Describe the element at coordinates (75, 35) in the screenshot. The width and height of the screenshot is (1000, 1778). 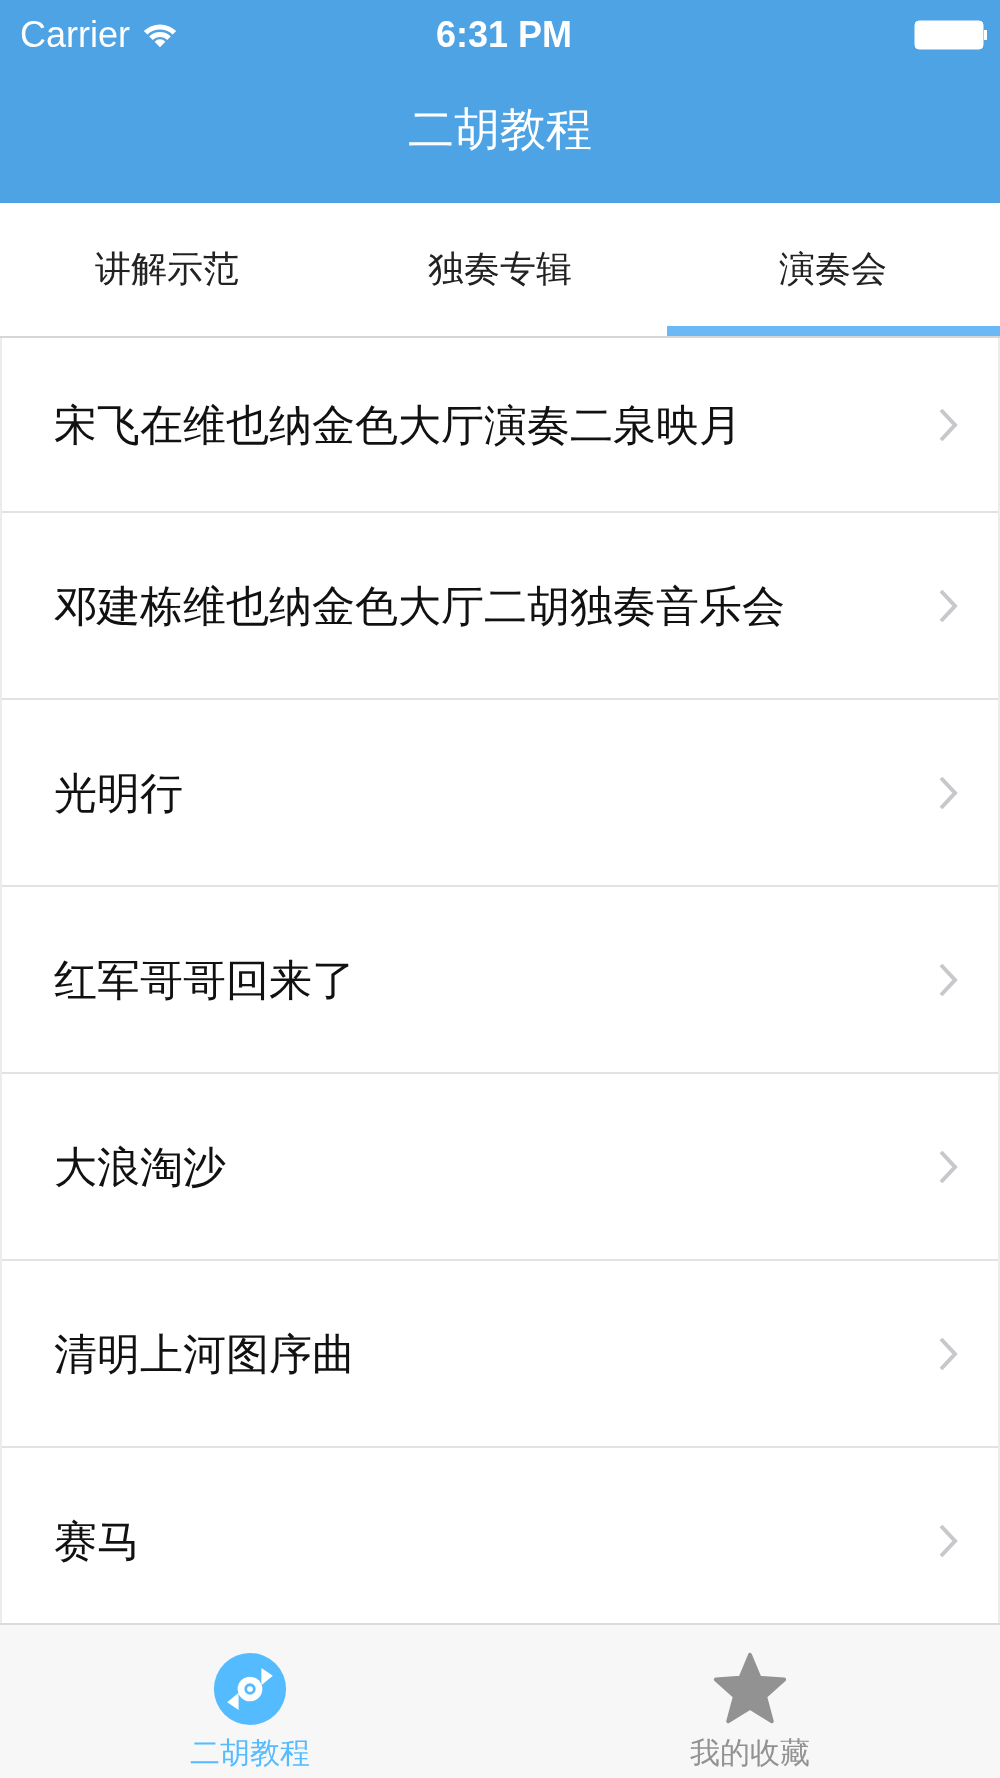
I see `carrier-label: Carrier` at that location.